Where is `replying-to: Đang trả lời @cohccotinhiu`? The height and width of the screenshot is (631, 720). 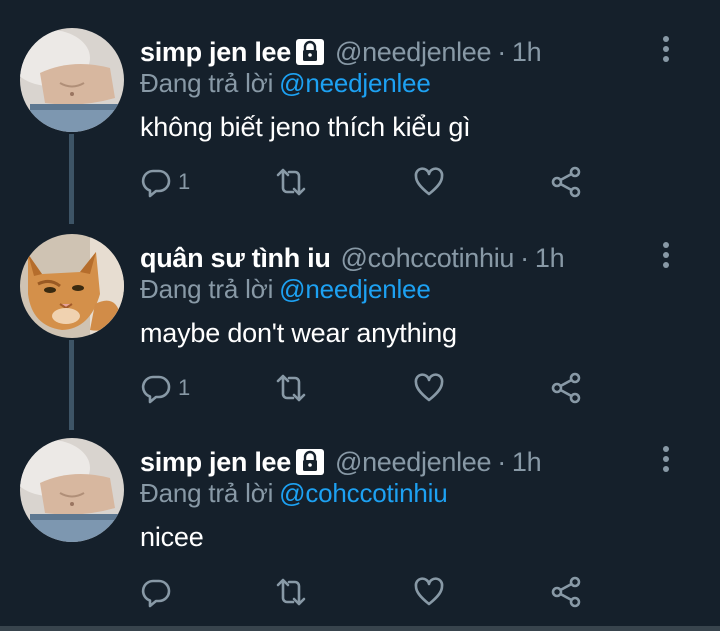
replying-to: Đang trả lời @cohccotinhiu is located at coordinates (294, 493).